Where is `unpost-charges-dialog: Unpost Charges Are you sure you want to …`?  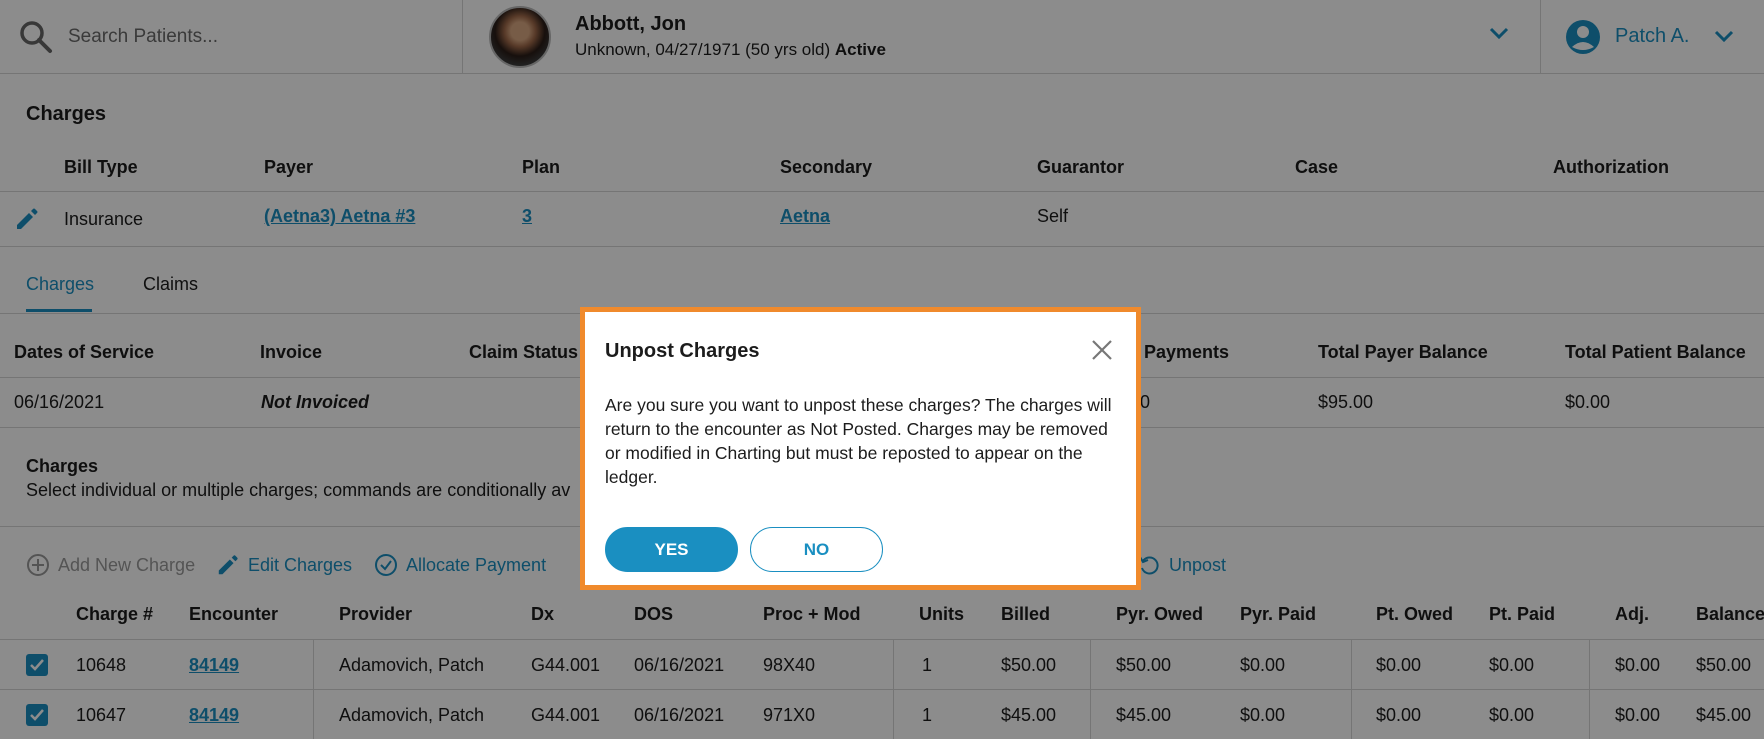
unpost-charges-dialog: Unpost Charges Are you sure you want to … is located at coordinates (860, 448).